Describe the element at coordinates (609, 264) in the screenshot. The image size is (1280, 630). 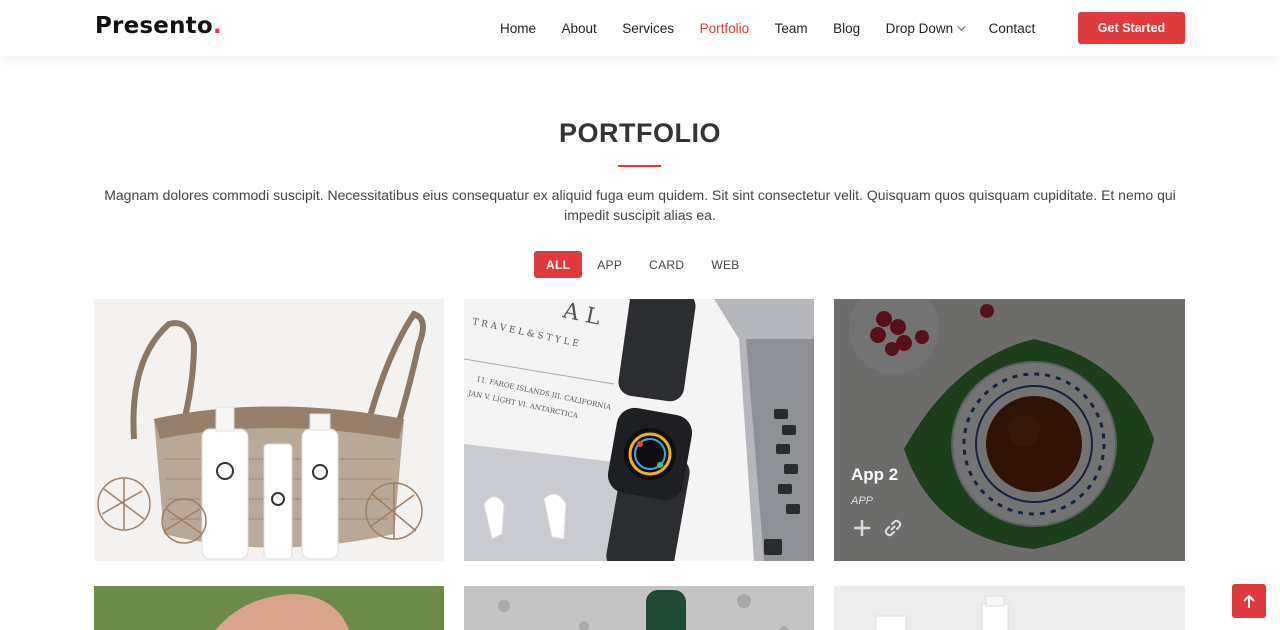
I see `filter-app: APP` at that location.